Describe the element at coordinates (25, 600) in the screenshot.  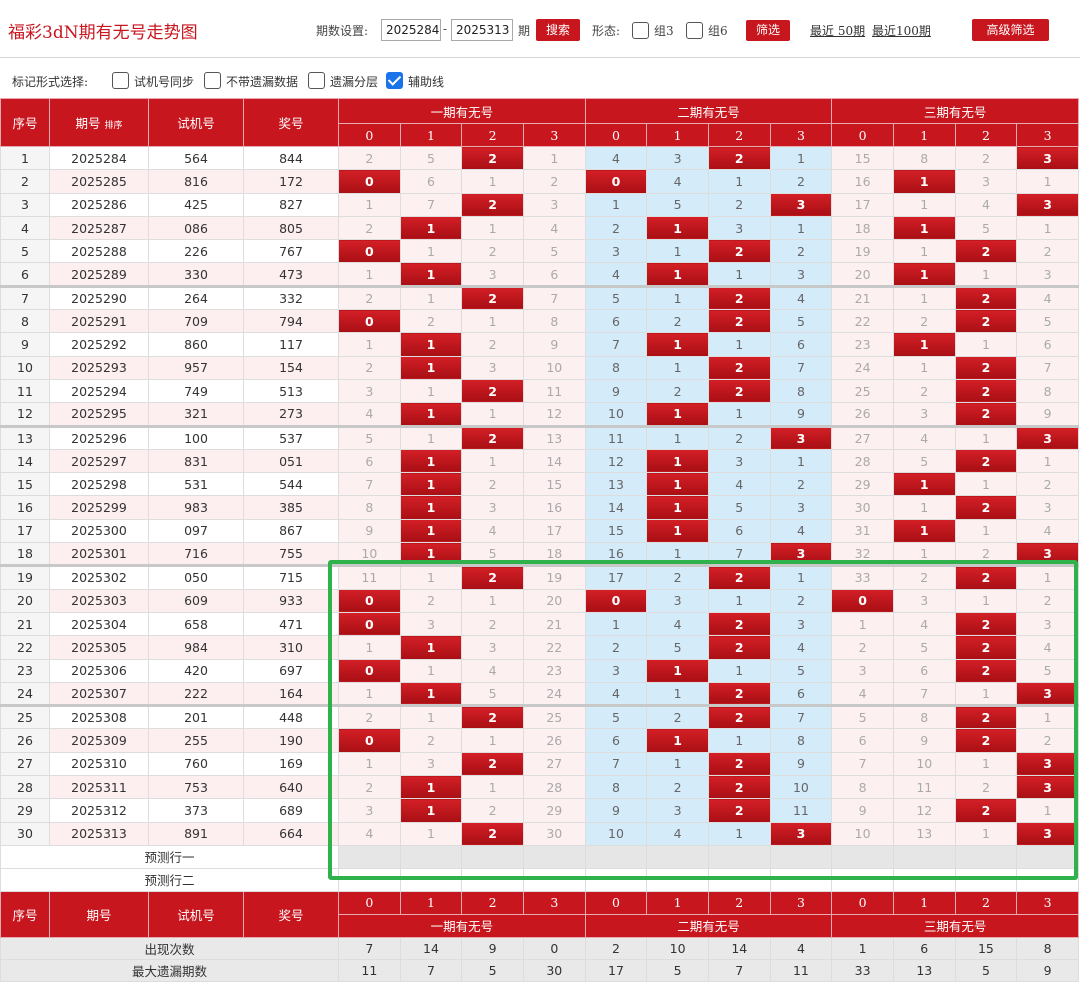
I see `row-index: 20` at that location.